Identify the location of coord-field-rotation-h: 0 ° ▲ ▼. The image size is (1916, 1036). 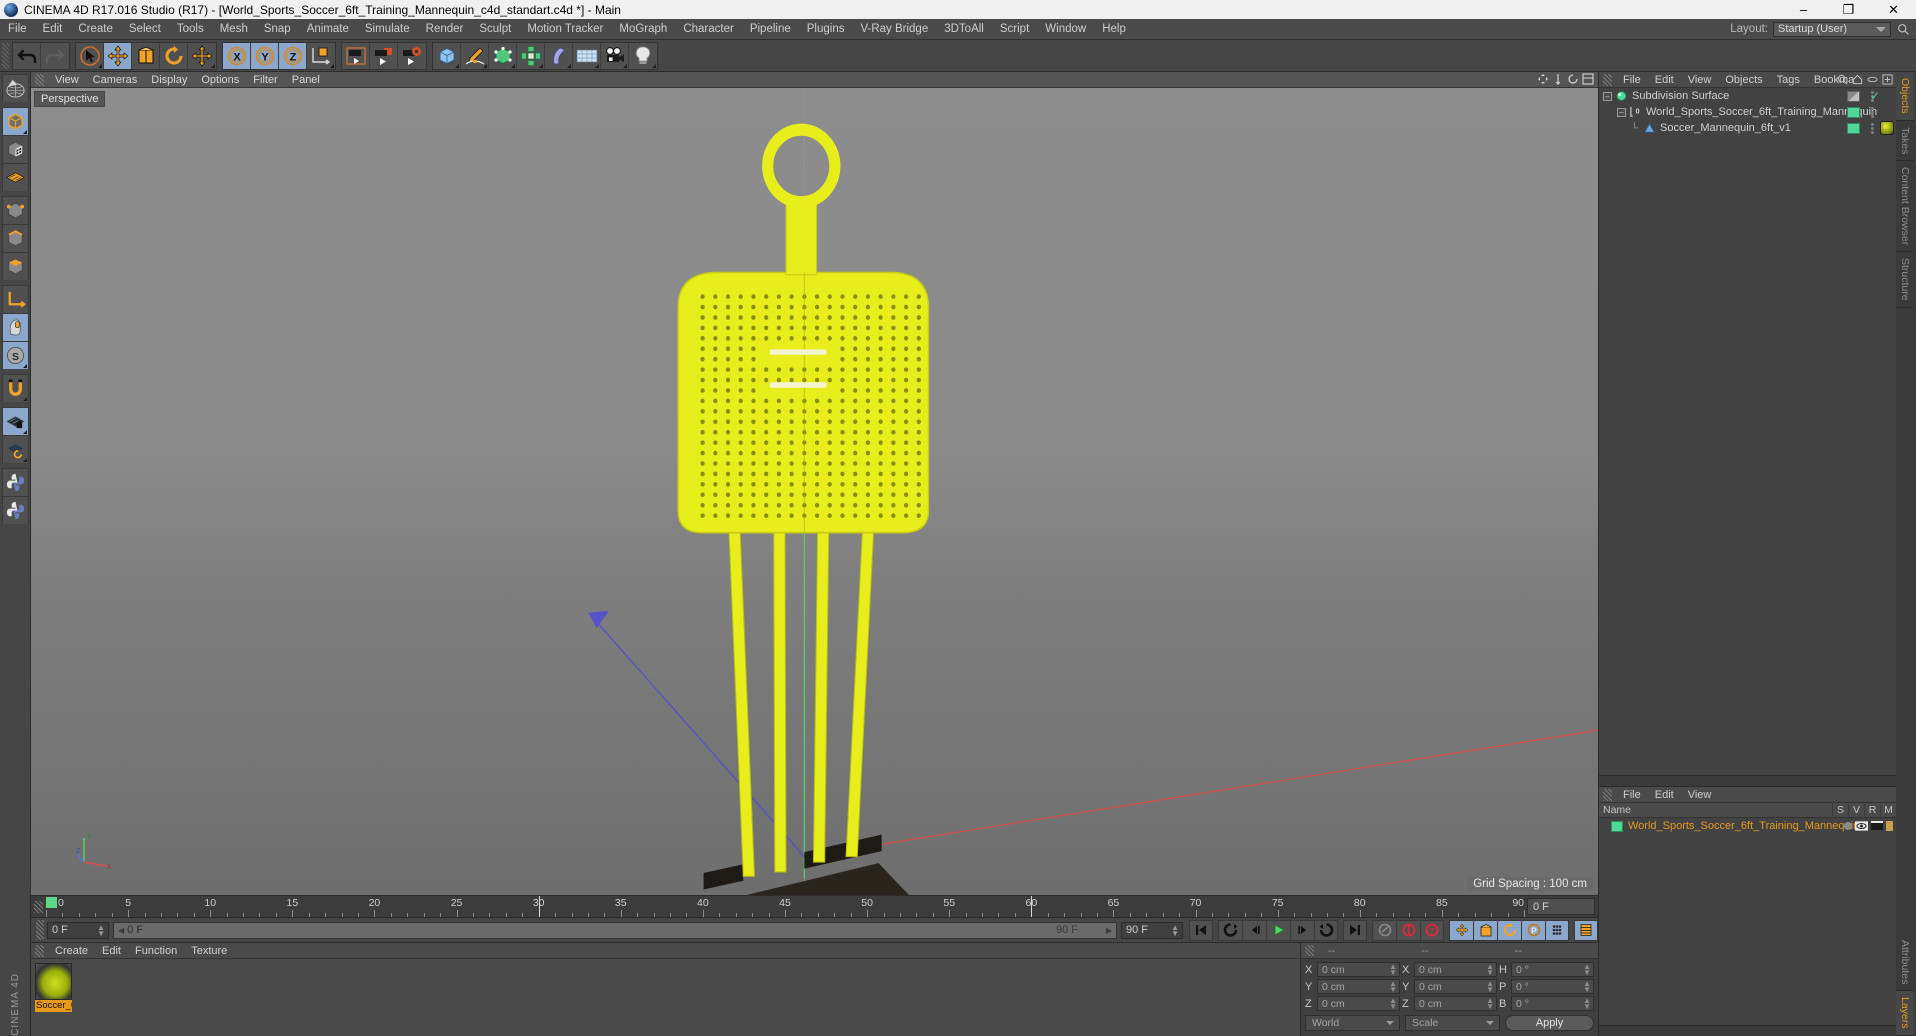
(1552, 969).